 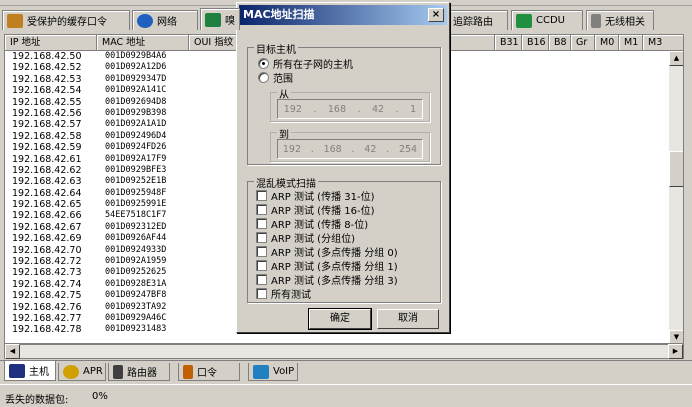 What do you see at coordinates (547, 20) in the screenshot?
I see `tab-ccdu: CCDU` at bounding box center [547, 20].